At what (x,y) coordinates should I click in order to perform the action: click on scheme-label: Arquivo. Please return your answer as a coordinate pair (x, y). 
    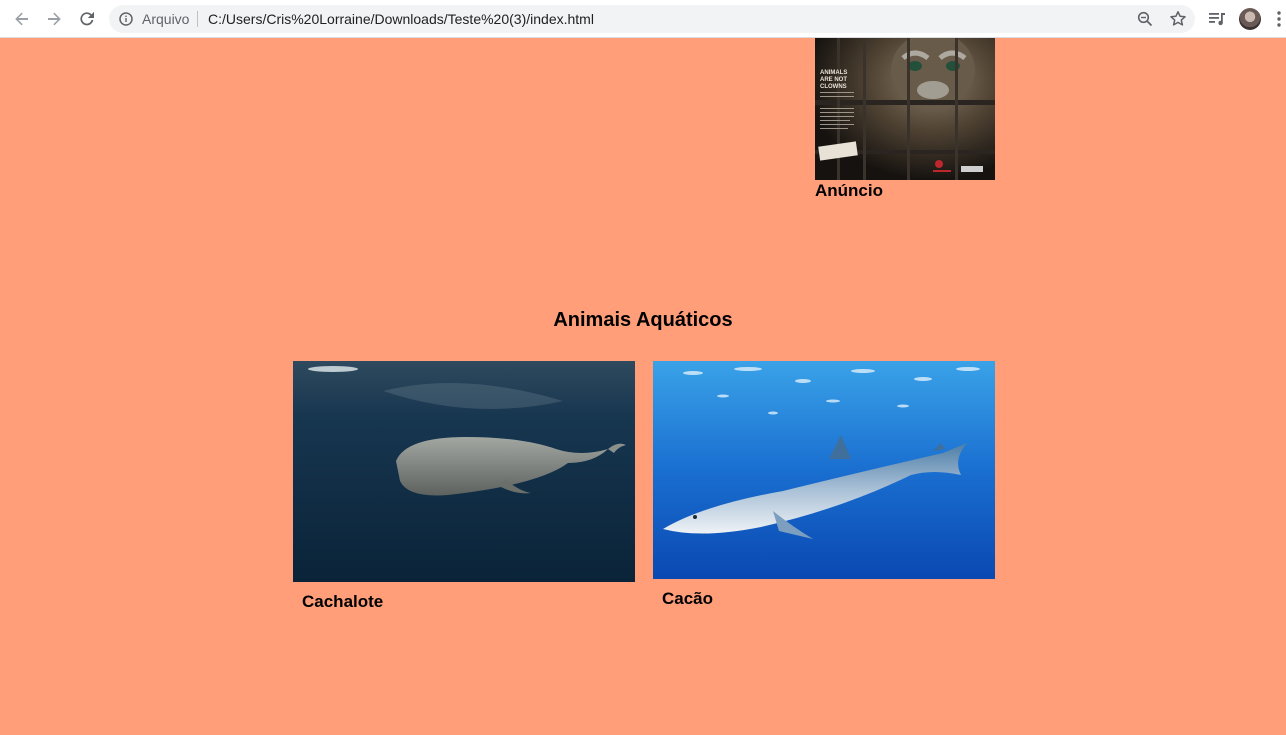
    Looking at the image, I should click on (166, 19).